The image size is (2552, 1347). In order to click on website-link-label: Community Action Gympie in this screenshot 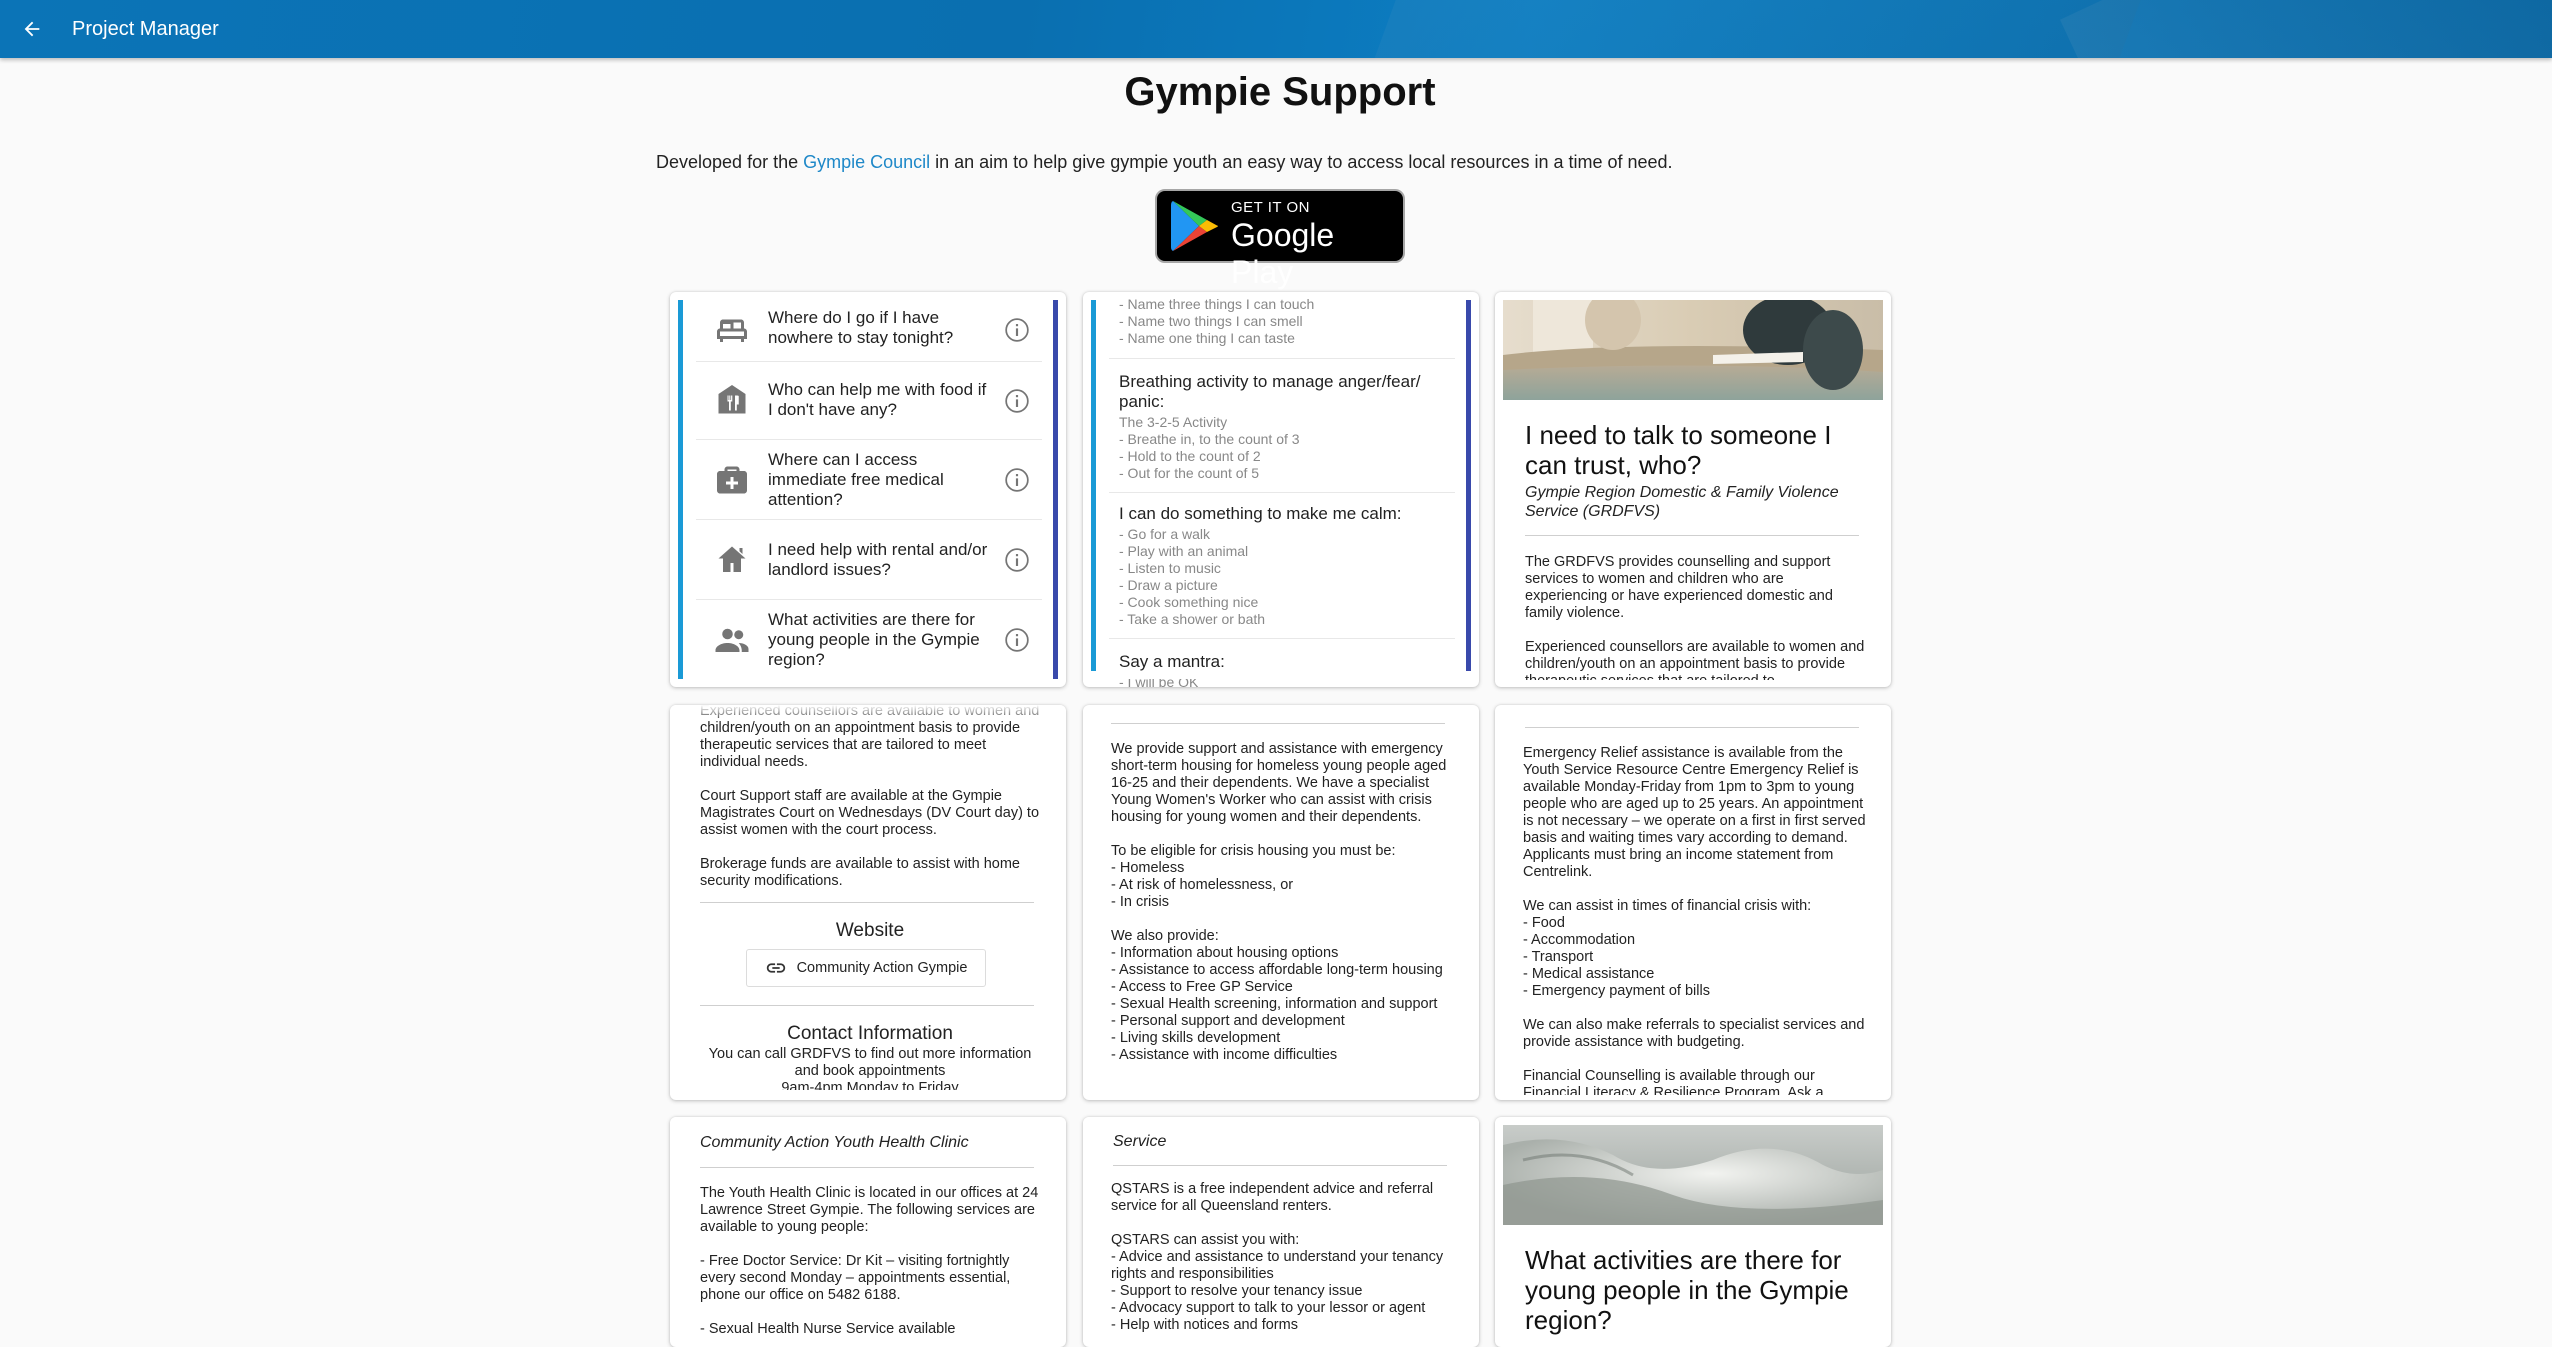, I will do `click(882, 968)`.